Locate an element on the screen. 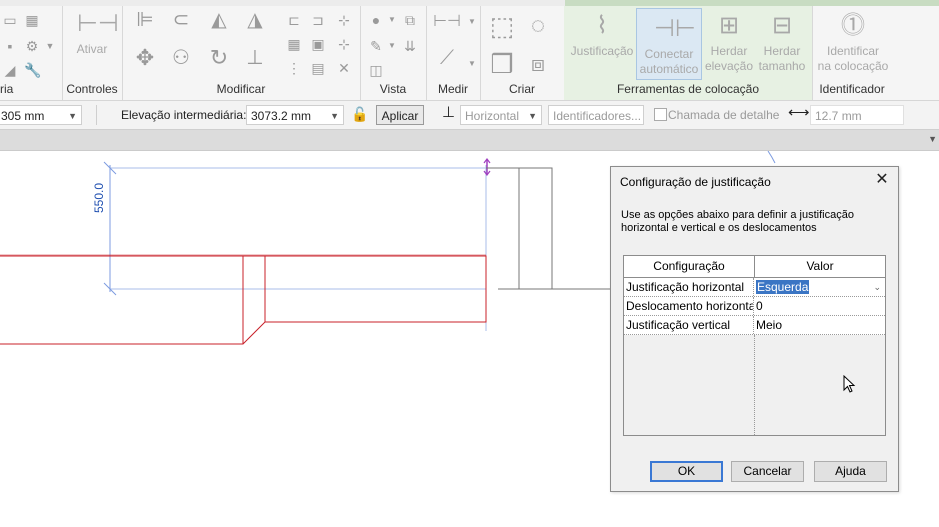 The width and height of the screenshot is (939, 527). row-setting: Justificação horizontal is located at coordinates (690, 287).